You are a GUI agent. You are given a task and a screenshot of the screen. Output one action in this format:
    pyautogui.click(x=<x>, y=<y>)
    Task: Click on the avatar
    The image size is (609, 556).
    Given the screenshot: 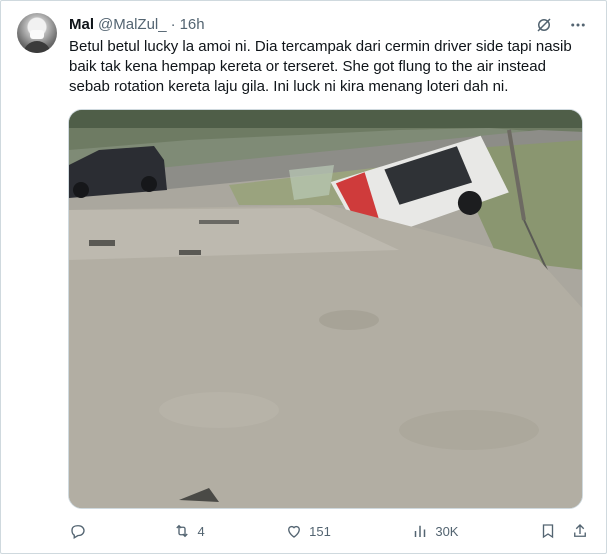 What is the action you would take?
    pyautogui.click(x=37, y=33)
    